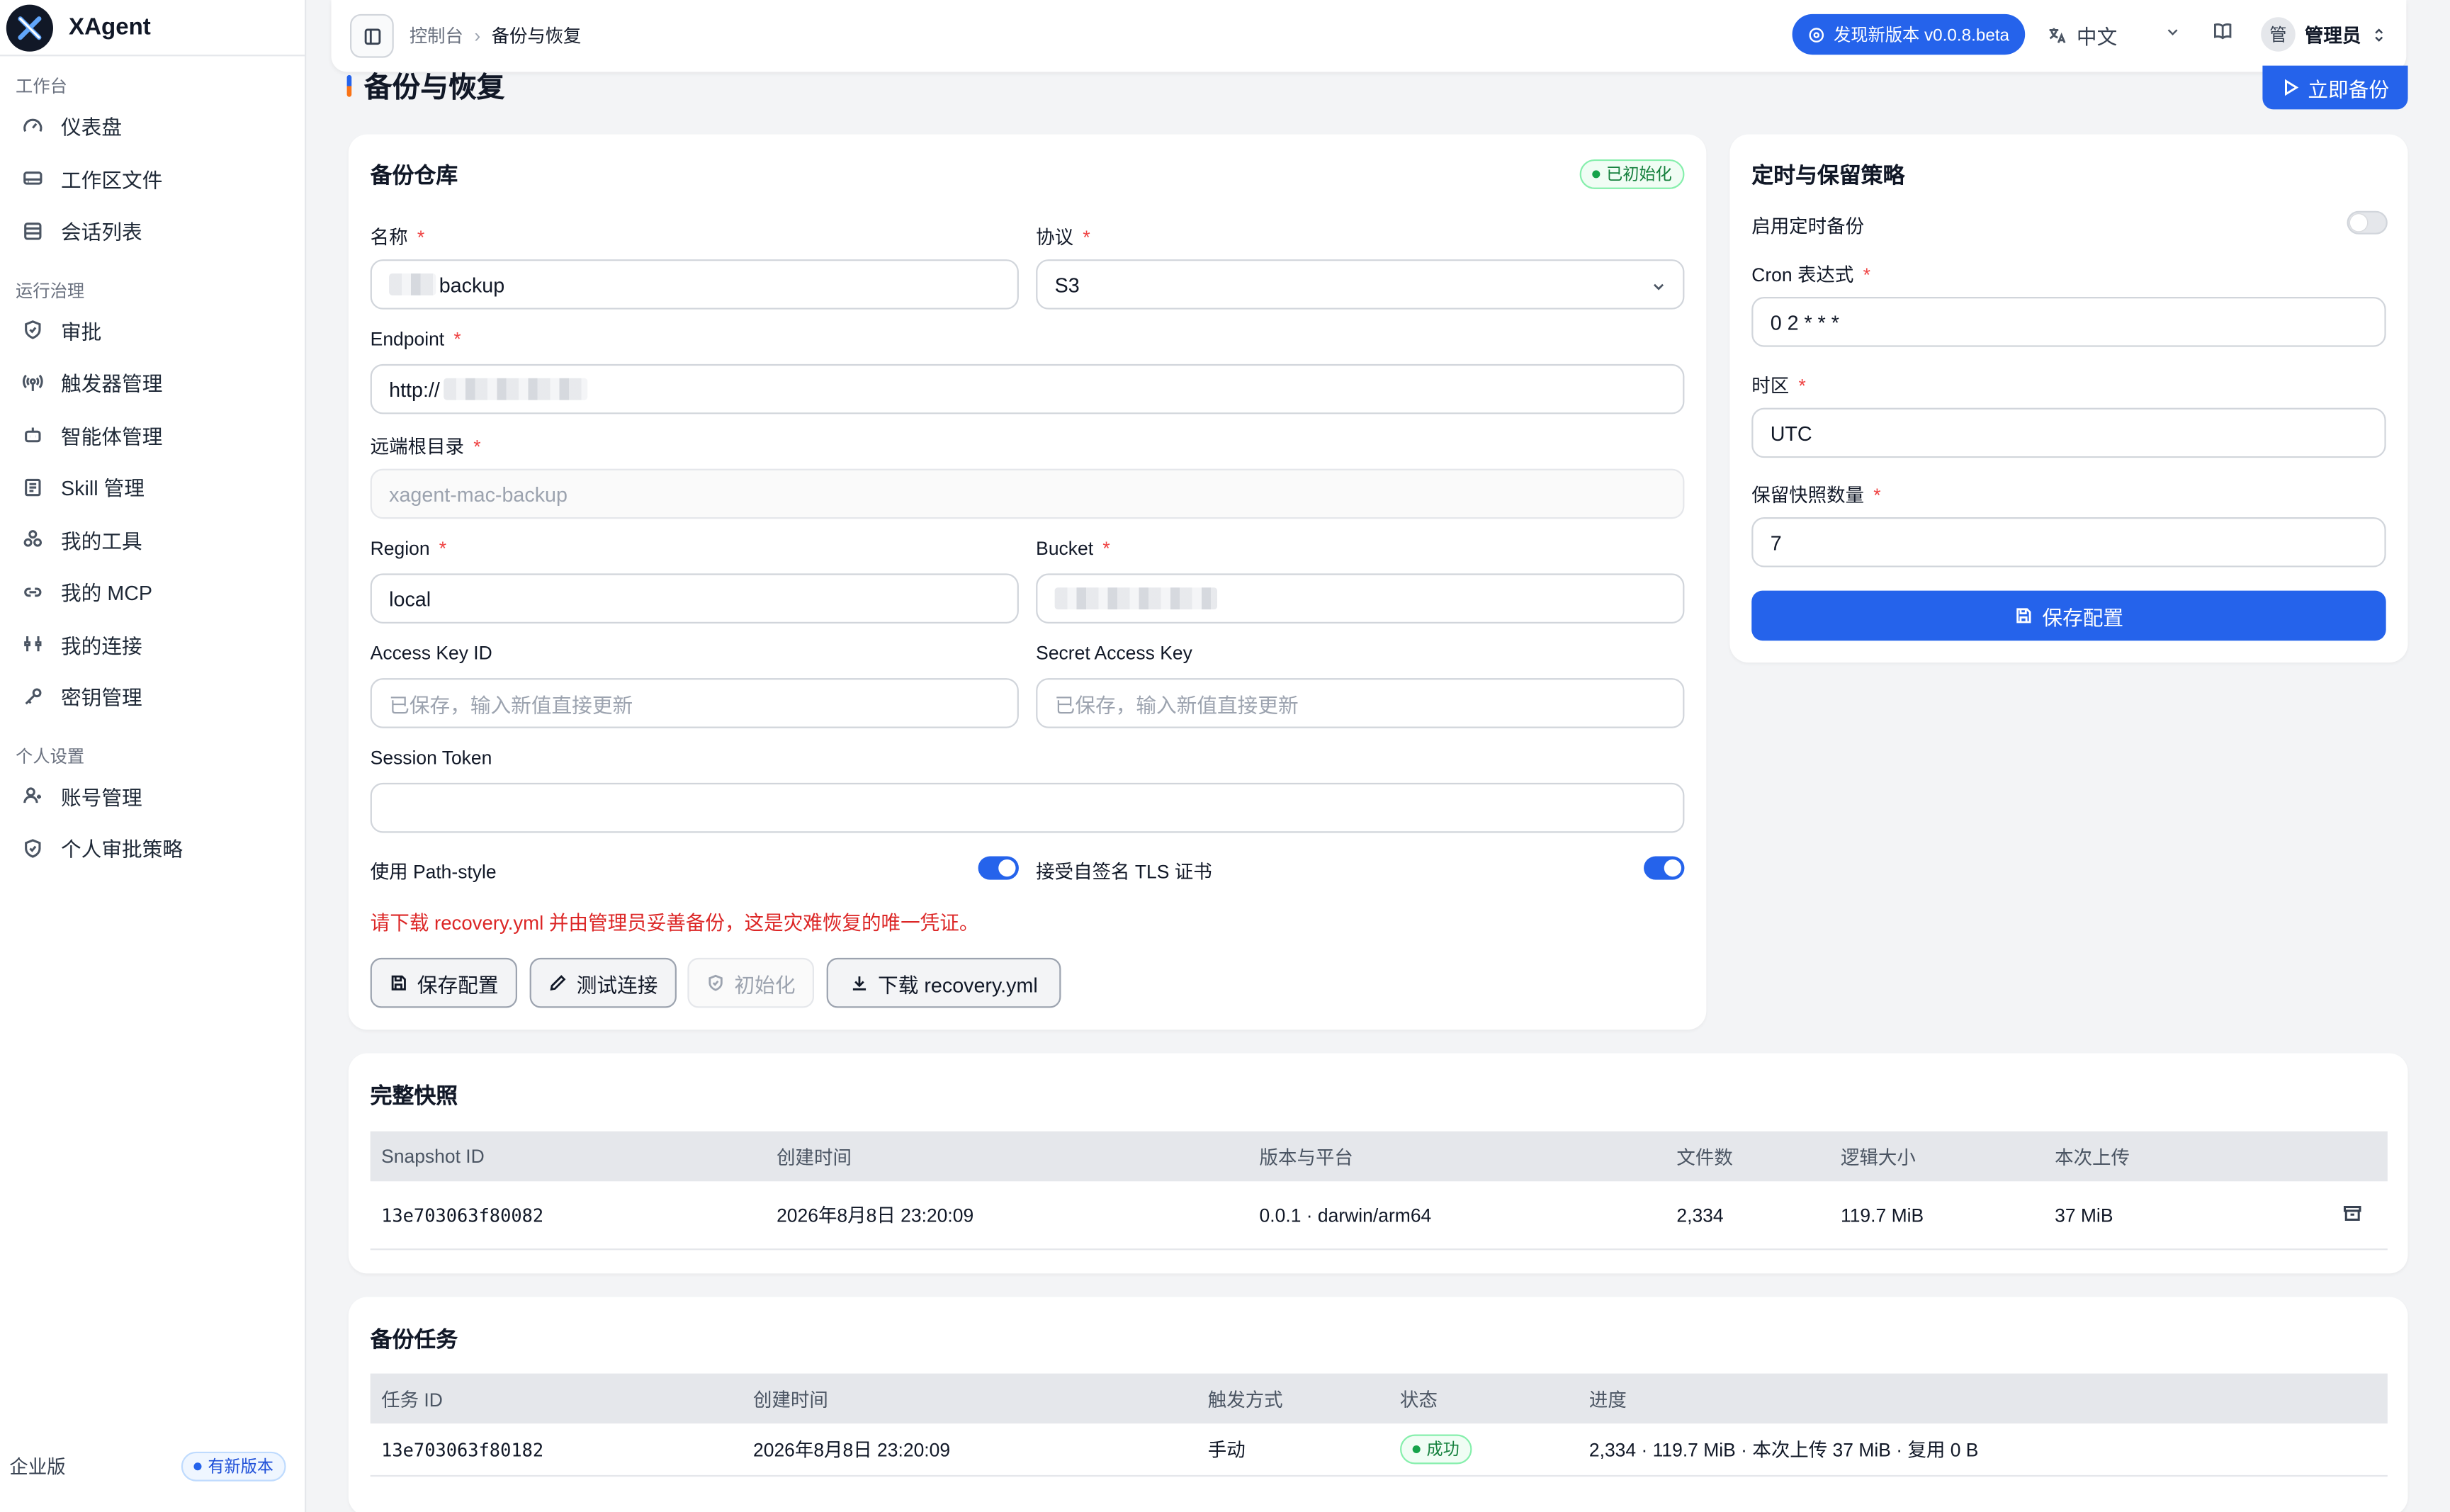 The image size is (2450, 1512). Describe the element at coordinates (1783, 1450) in the screenshot. I see `job-progress: 2,334 · 119.7 MiB · 本次上传 37 MiB · 复用 0 B` at that location.